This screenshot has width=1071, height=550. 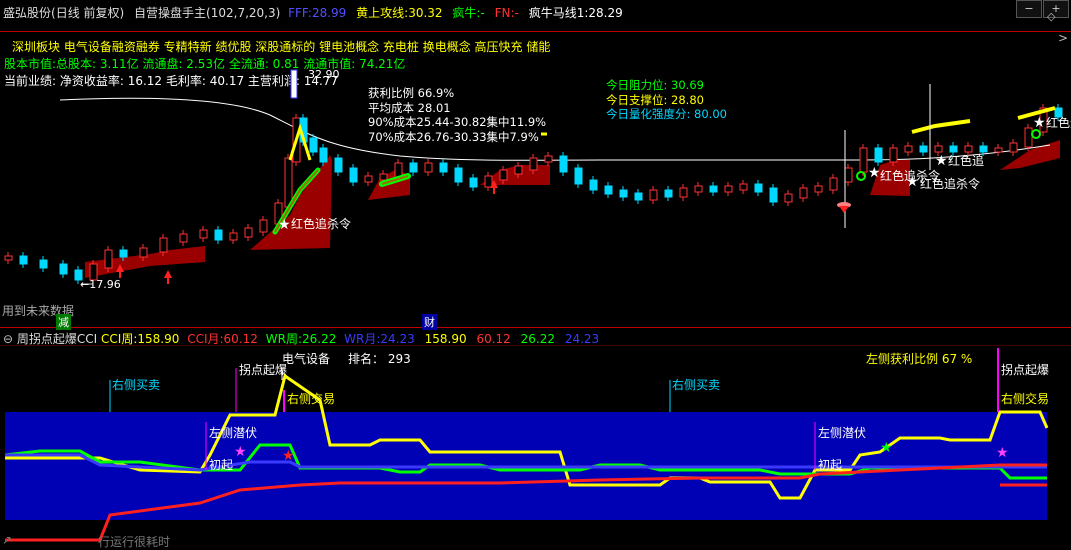 I want to click on wrz-value: 26.22, so click(x=319, y=339).